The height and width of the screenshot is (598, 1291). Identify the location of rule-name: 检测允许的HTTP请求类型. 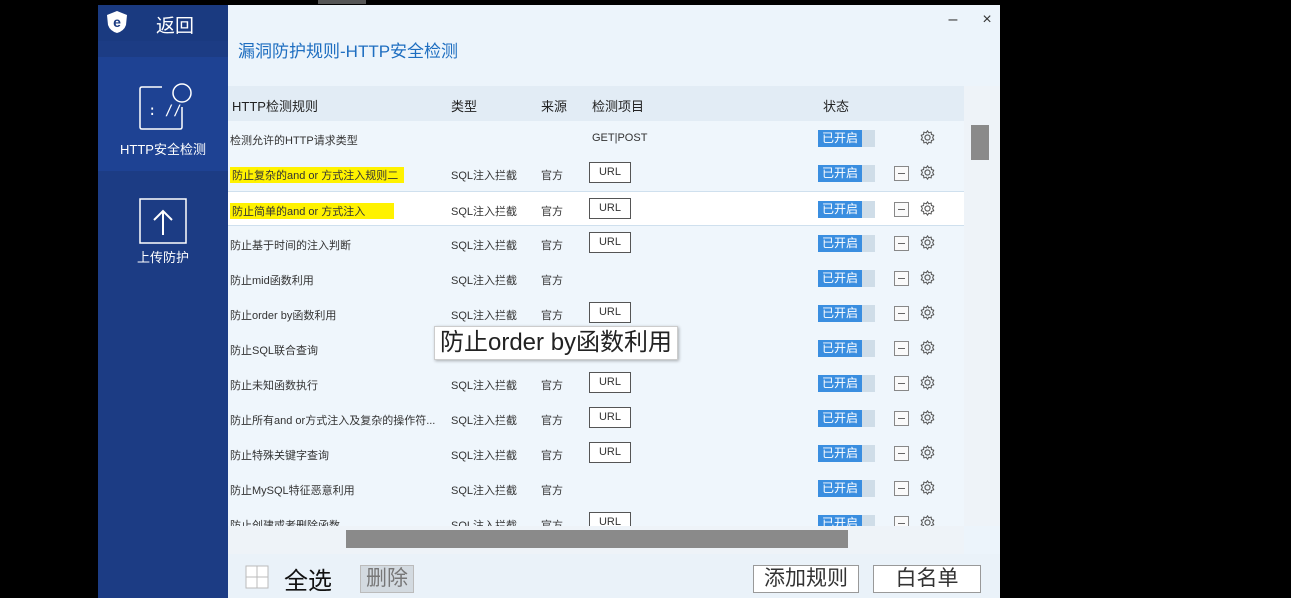
(294, 141).